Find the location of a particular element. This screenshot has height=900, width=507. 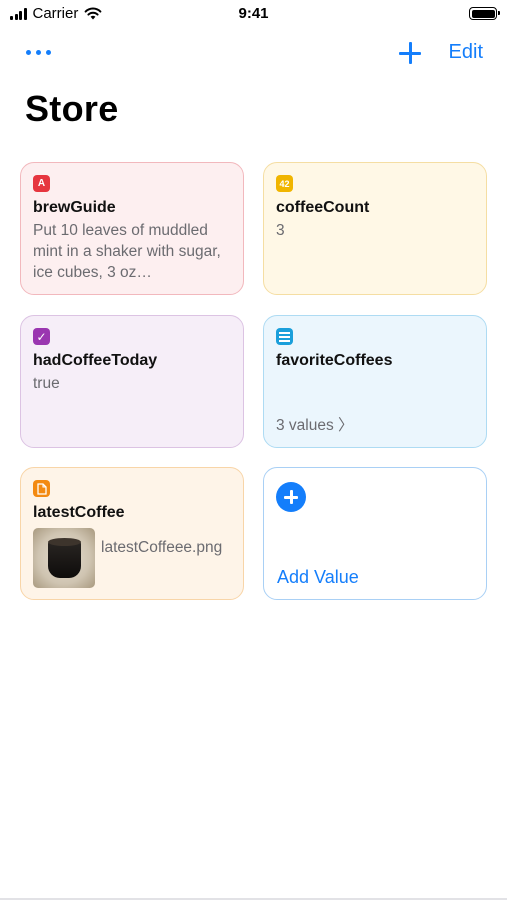

value-card-favorite-coffees: favoriteCoffees 3 values 〉 is located at coordinates (375, 381).